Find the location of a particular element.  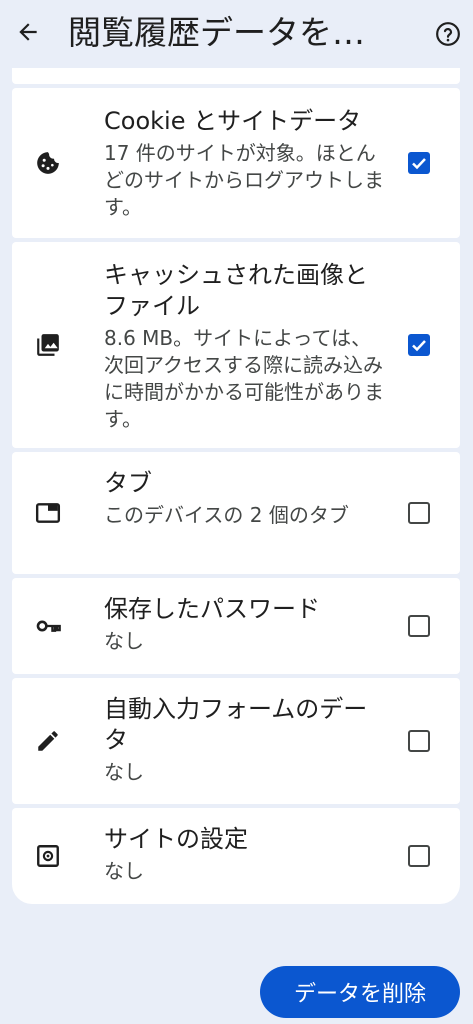

arrow-back-icon is located at coordinates (28, 32).